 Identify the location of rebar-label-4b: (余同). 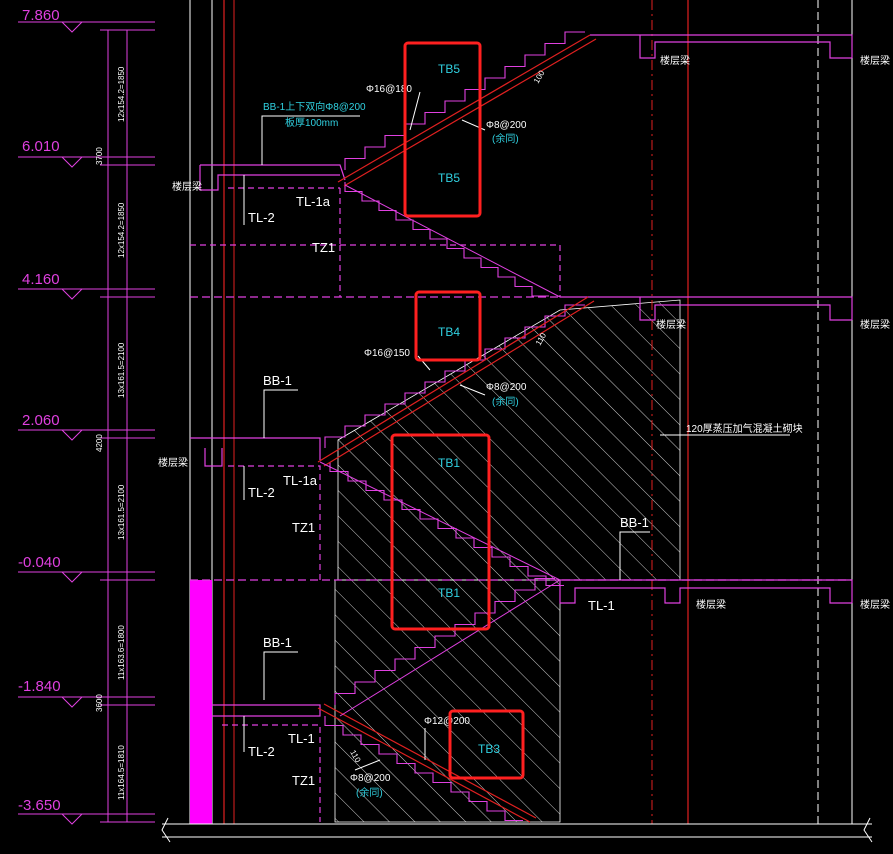
(505, 401).